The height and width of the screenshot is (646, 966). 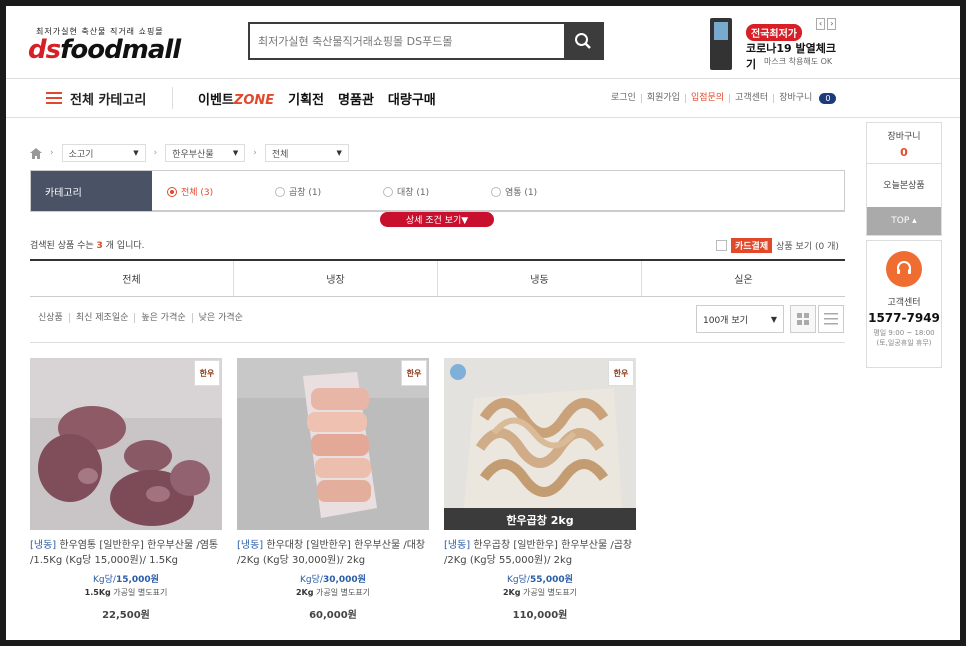 I want to click on sort-manufacture-date: 최신 제조일순, so click(x=101, y=318).